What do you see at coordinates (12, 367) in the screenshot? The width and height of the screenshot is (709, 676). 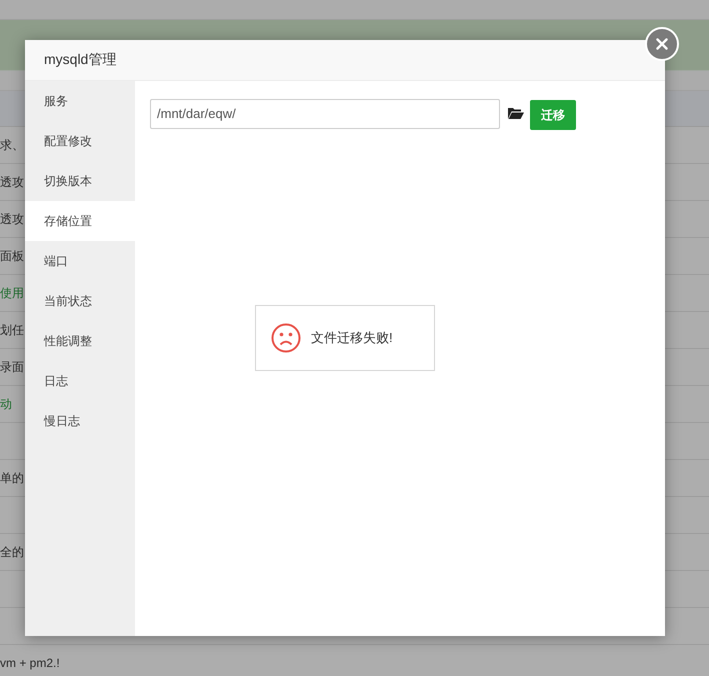 I see `row-text: 录面` at bounding box center [12, 367].